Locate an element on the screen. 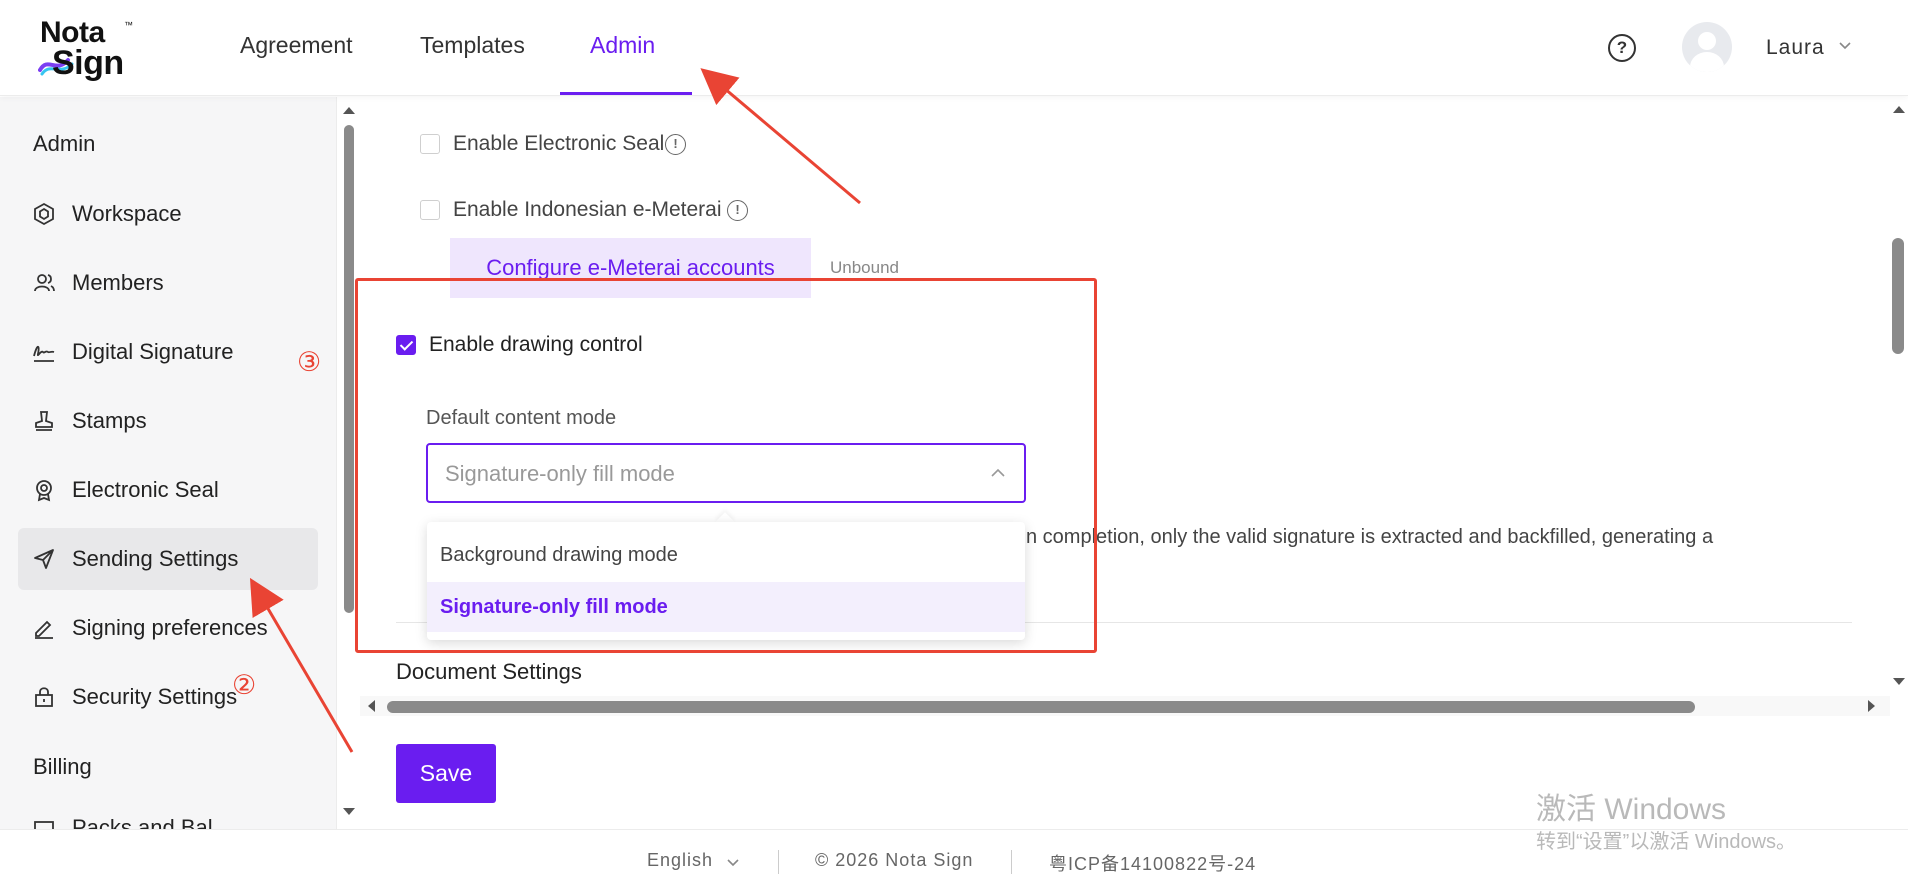 This screenshot has width=1908, height=894. logo-text-bottom: Sign is located at coordinates (88, 63).